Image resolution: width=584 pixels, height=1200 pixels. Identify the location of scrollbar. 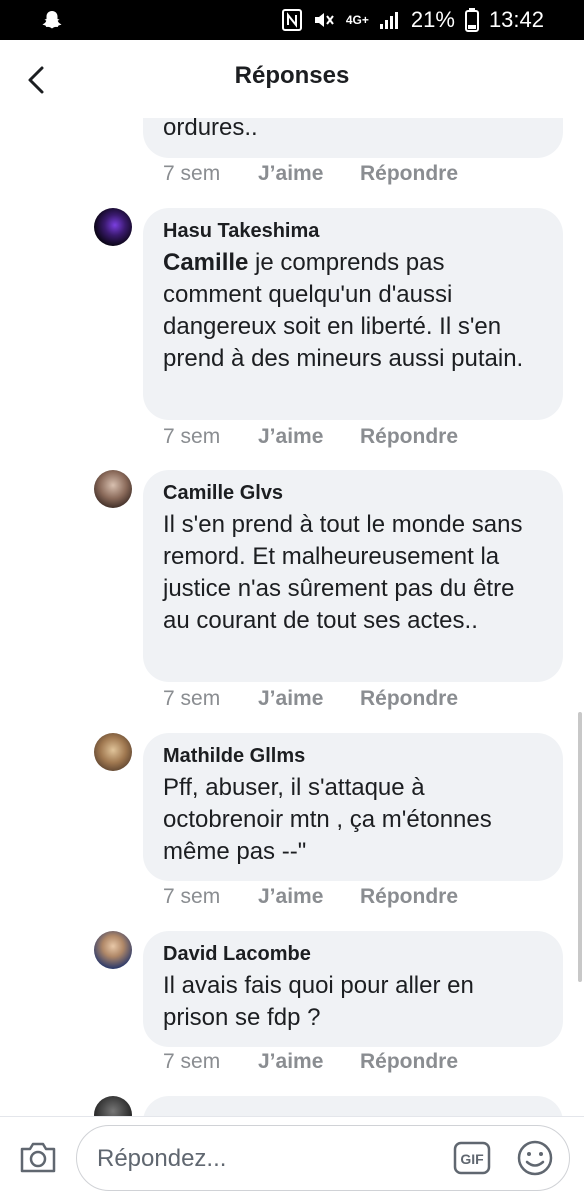
(580, 847).